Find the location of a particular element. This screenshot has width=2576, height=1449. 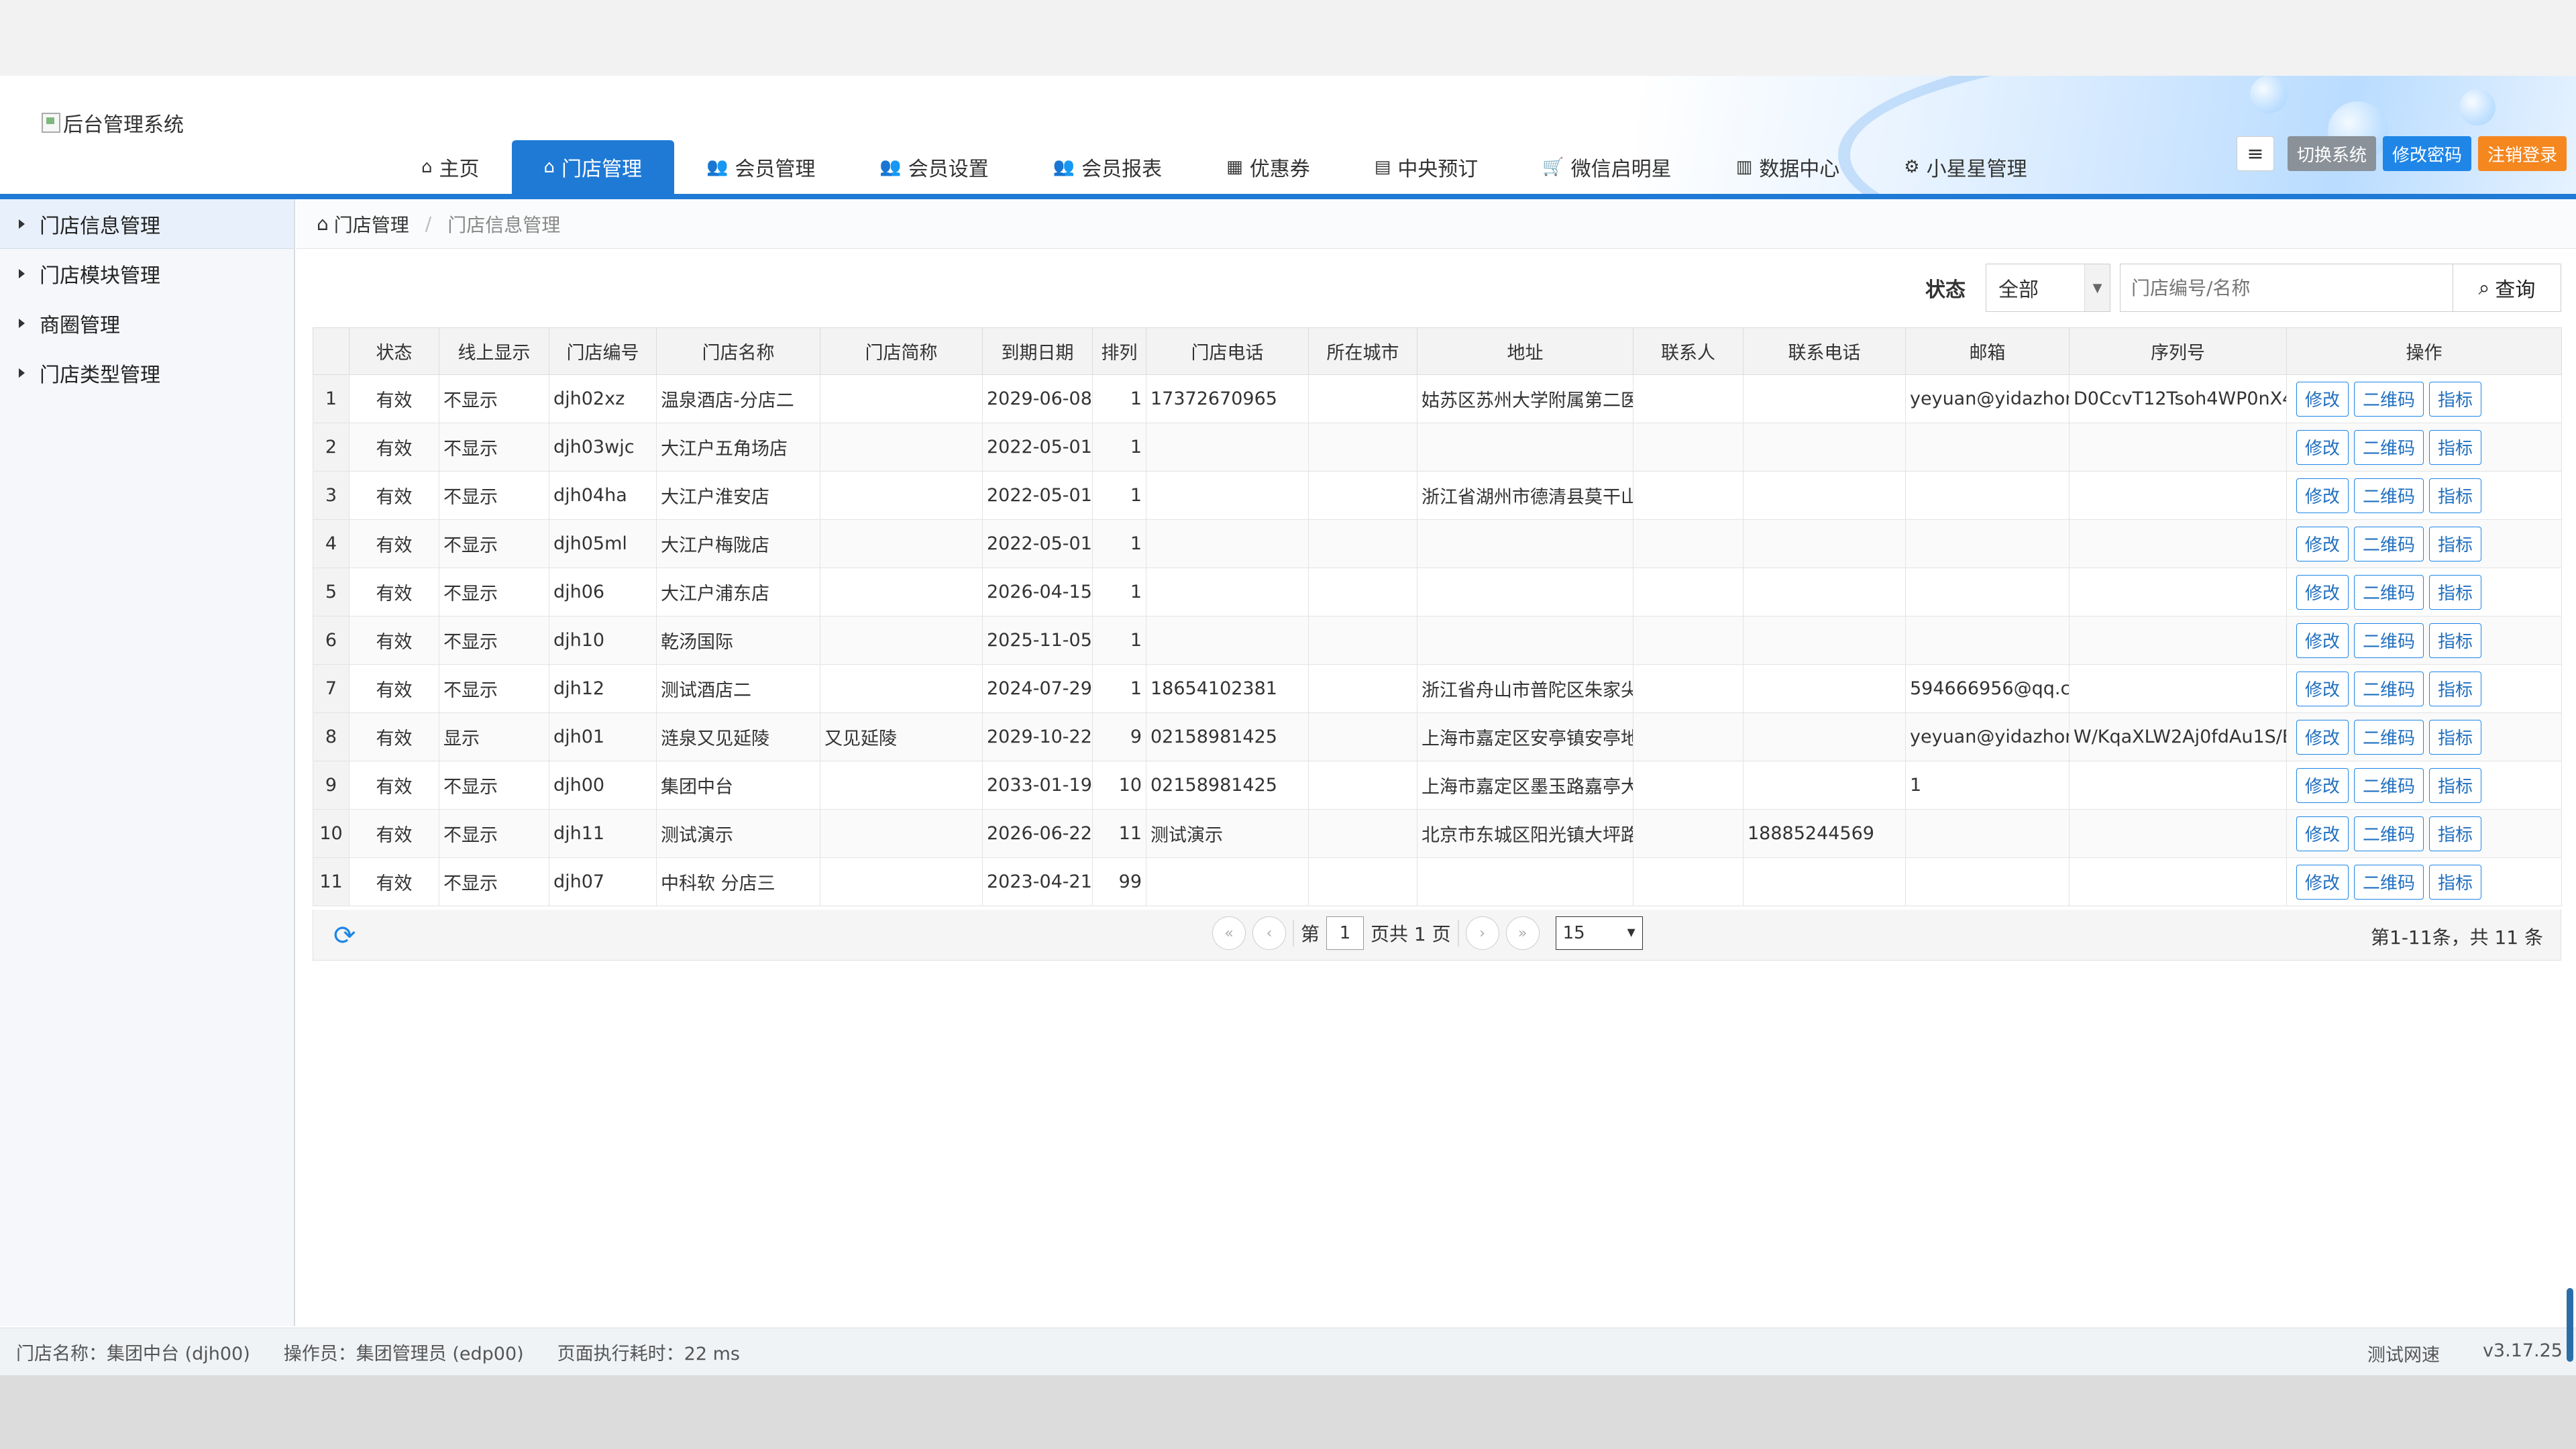

page-number-input: 1 is located at coordinates (1345, 933).